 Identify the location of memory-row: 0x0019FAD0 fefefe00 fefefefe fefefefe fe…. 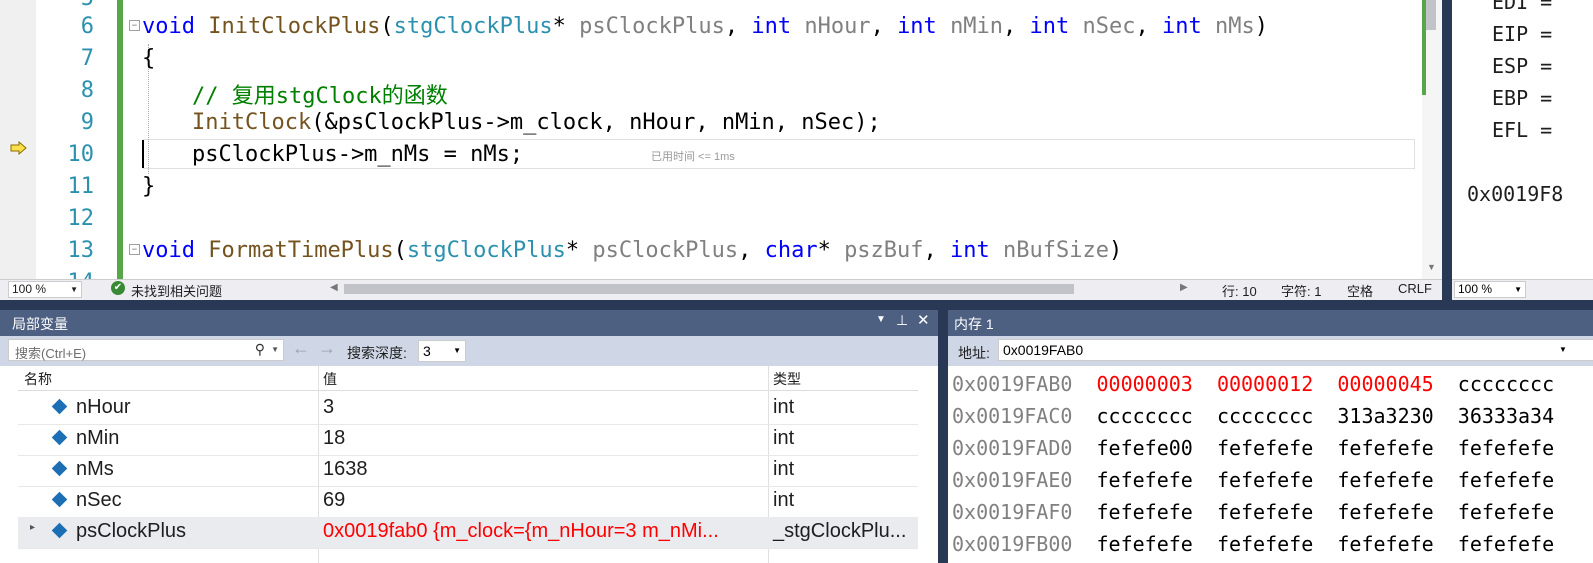
(1253, 448).